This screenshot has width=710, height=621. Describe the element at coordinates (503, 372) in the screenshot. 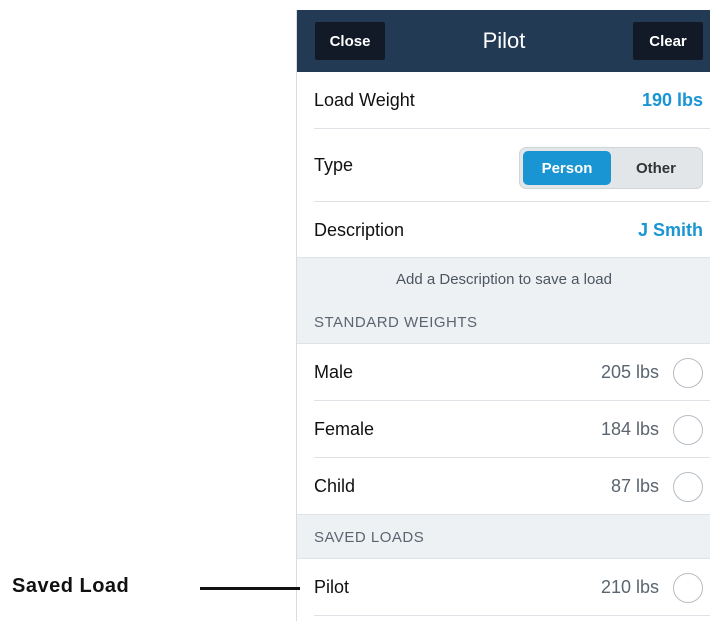

I see `list-item: Male 205 lbs` at that location.